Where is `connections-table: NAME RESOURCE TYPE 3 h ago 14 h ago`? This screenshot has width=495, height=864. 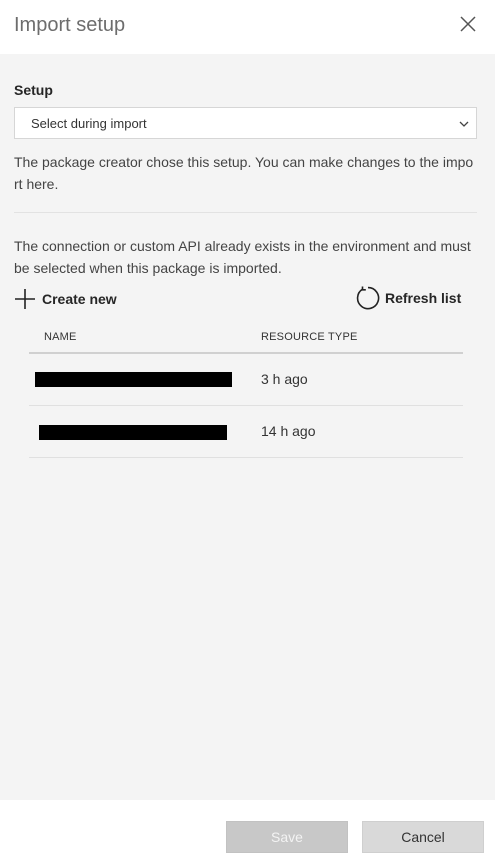 connections-table: NAME RESOURCE TYPE 3 h ago 14 h ago is located at coordinates (246, 391).